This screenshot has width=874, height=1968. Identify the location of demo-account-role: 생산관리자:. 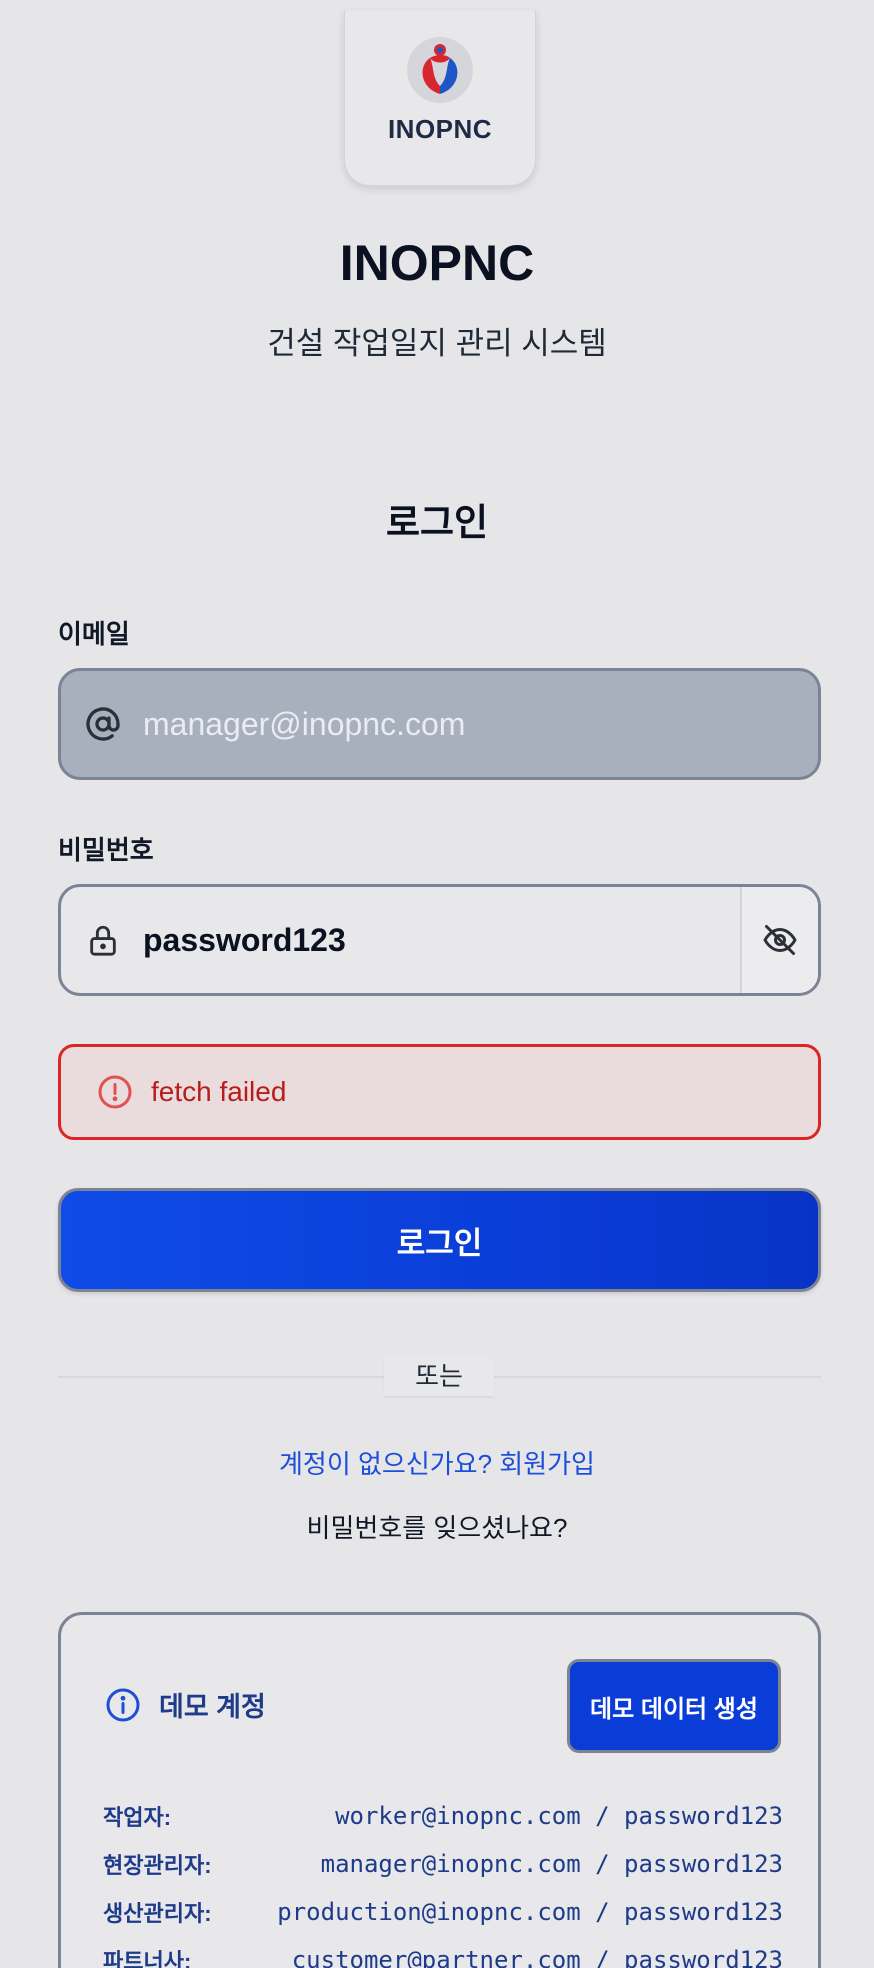
(157, 1913).